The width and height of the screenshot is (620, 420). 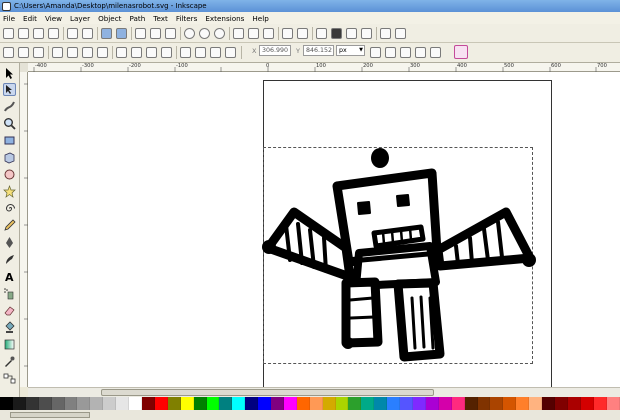 What do you see at coordinates (38, 33) in the screenshot?
I see `save-icon` at bounding box center [38, 33].